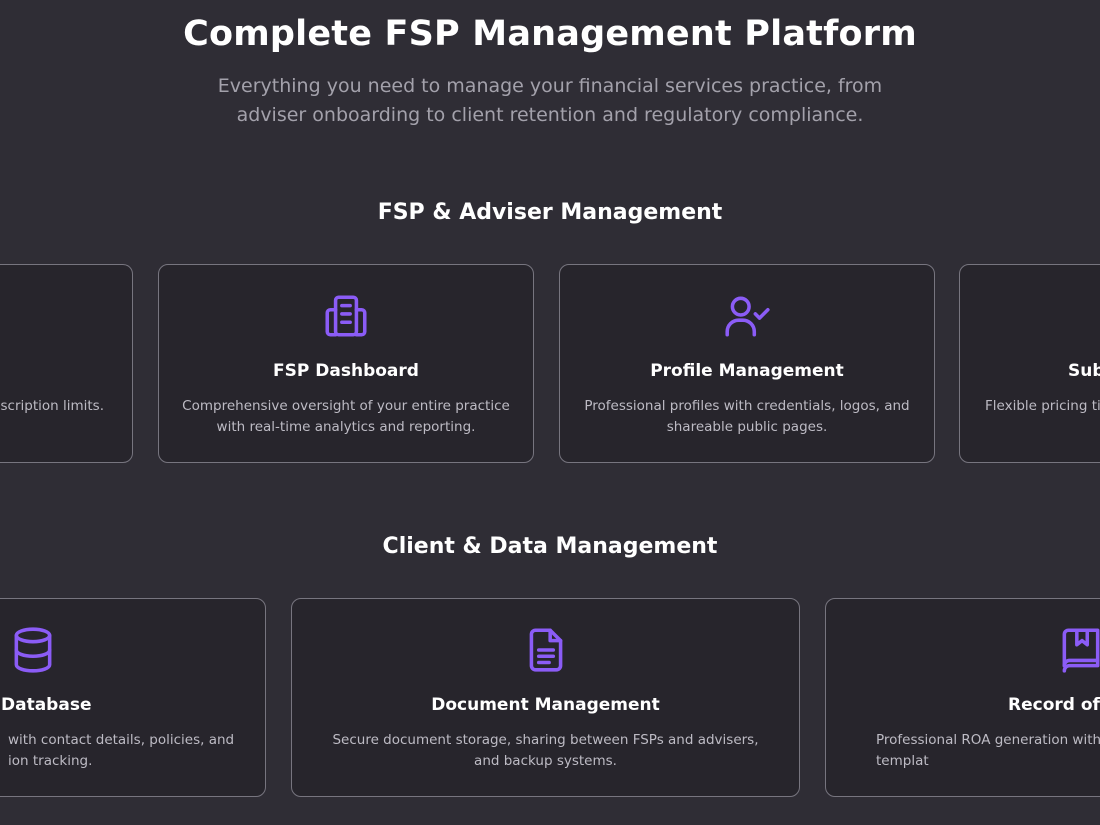  Describe the element at coordinates (46, 705) in the screenshot. I see `feature-card-title: Database` at that location.